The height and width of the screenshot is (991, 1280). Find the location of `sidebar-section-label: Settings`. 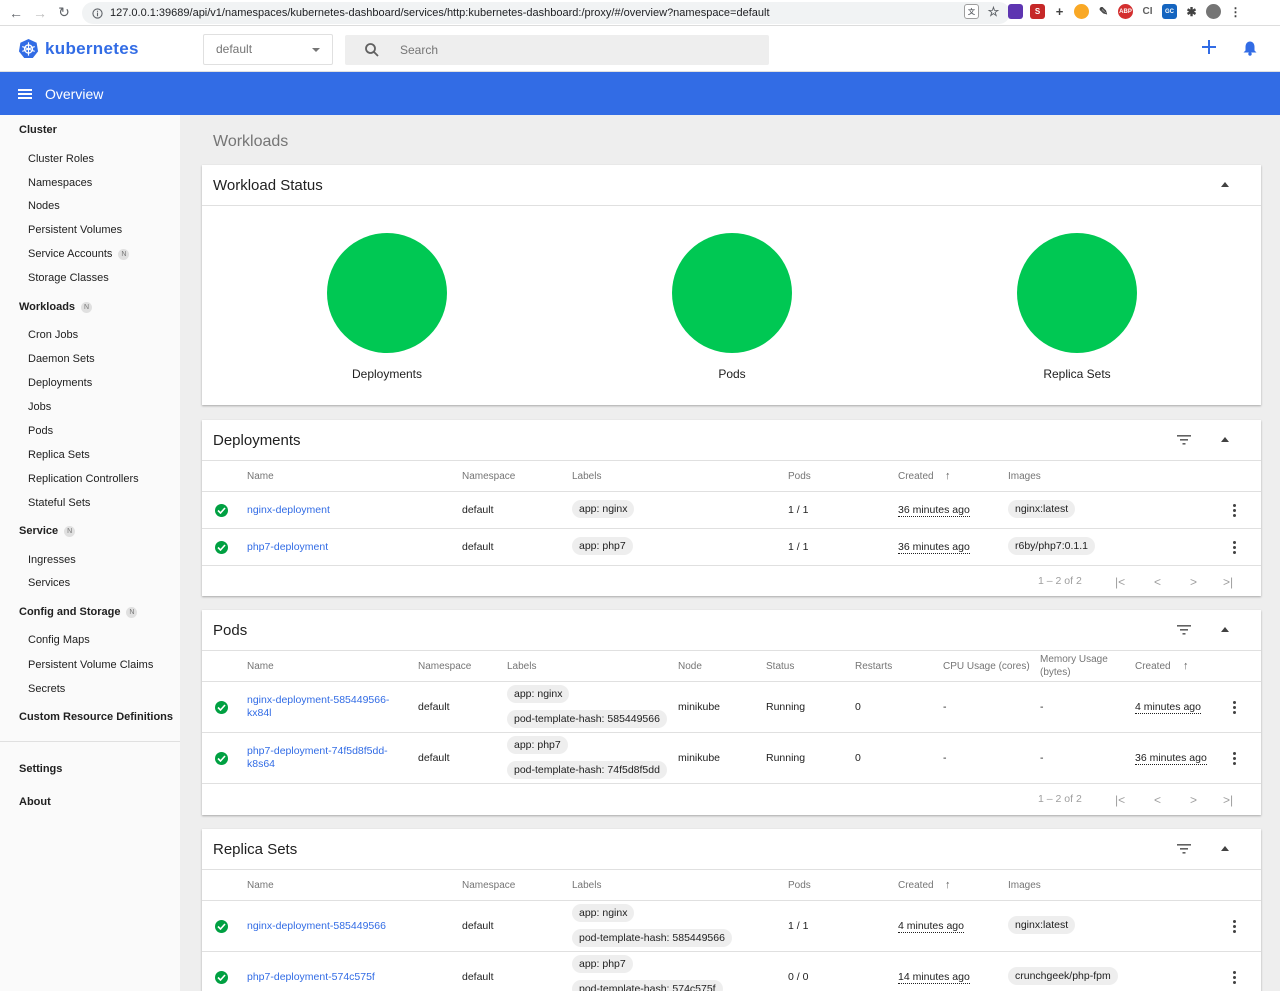

sidebar-section-label: Settings is located at coordinates (41, 769).